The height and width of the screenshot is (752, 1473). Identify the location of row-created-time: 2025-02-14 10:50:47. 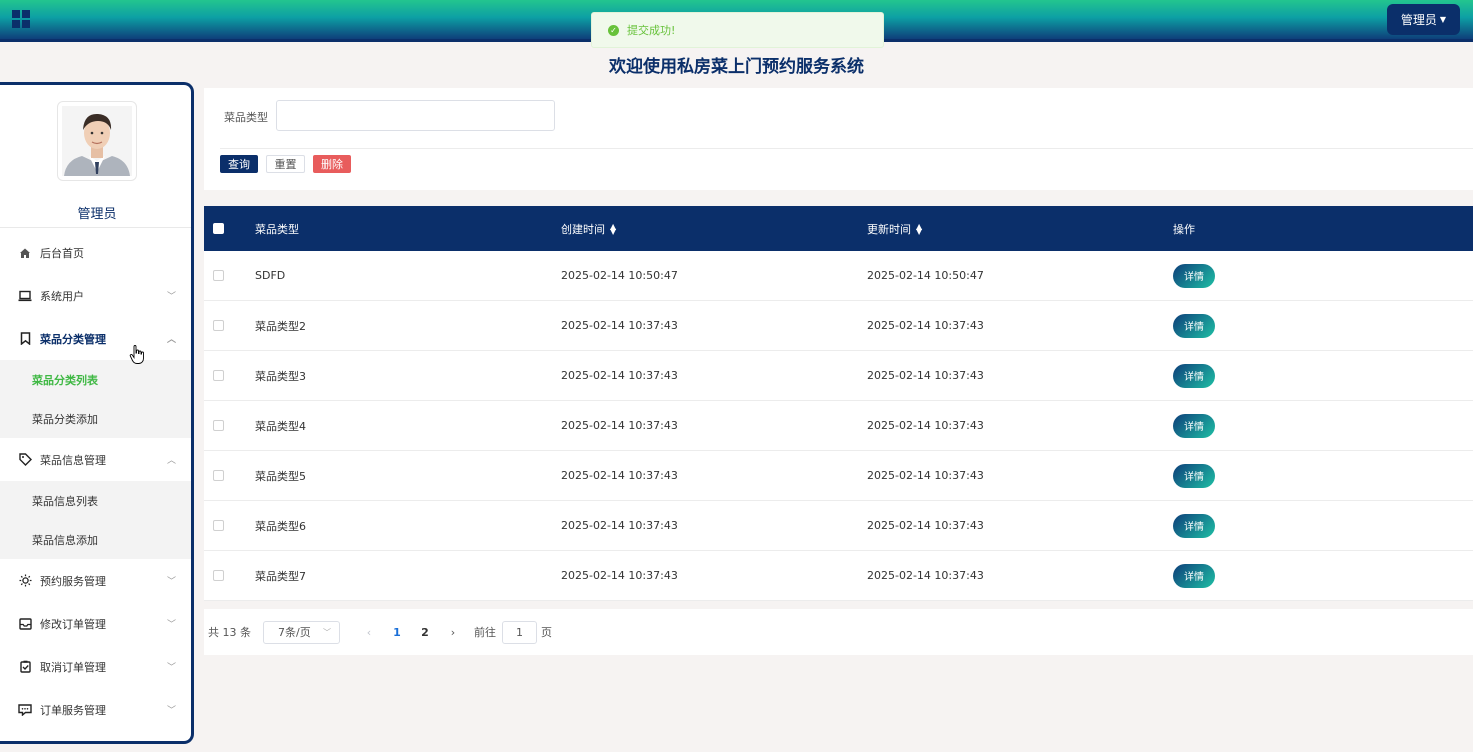
(619, 275).